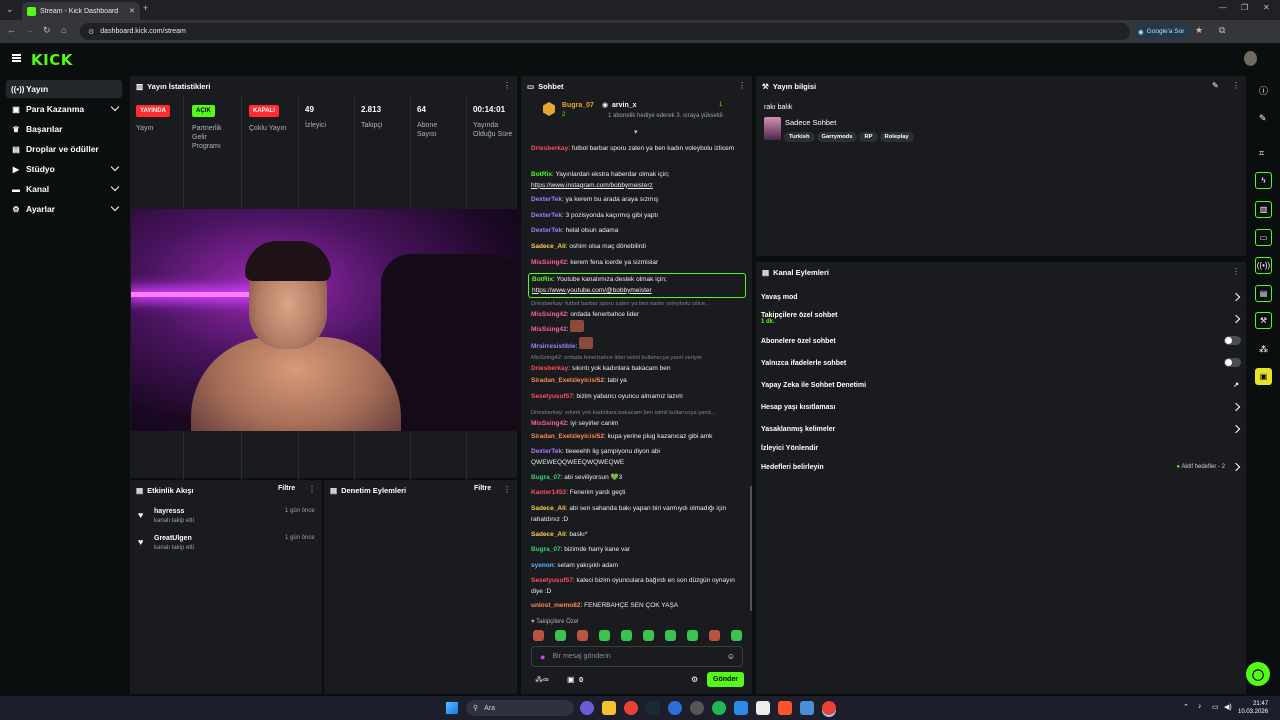 This screenshot has height=720, width=1280. Describe the element at coordinates (725, 679) in the screenshot. I see `send-button: Gönder` at that location.